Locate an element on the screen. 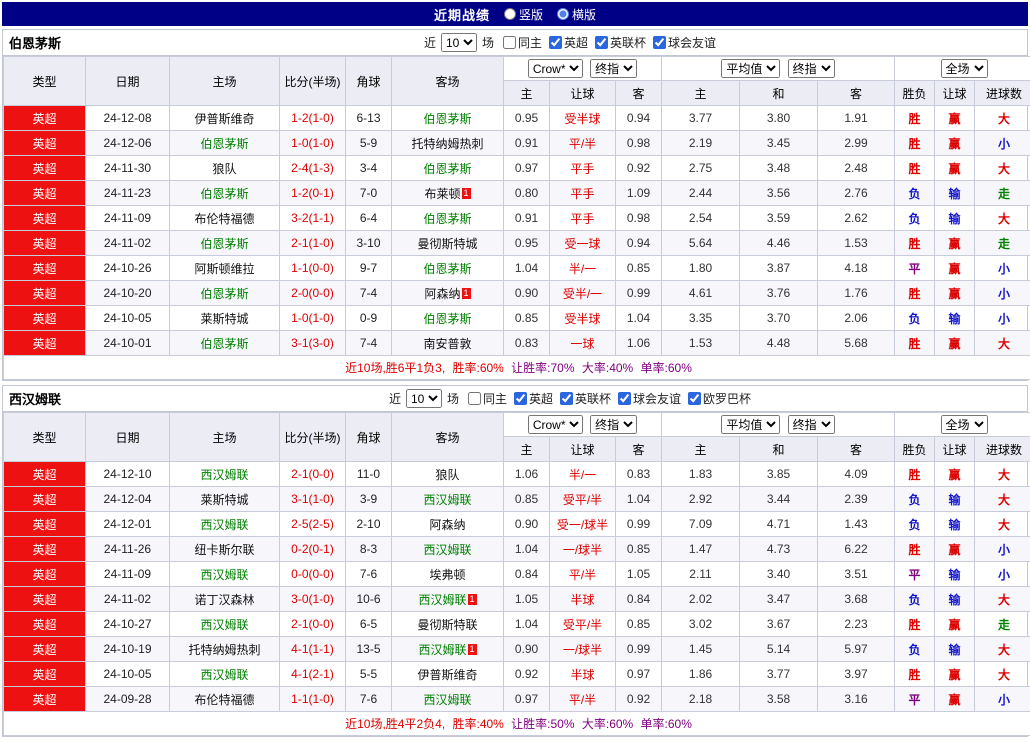 The image size is (1030, 743). team-link: 纽卡斯尔联 is located at coordinates (224, 550).